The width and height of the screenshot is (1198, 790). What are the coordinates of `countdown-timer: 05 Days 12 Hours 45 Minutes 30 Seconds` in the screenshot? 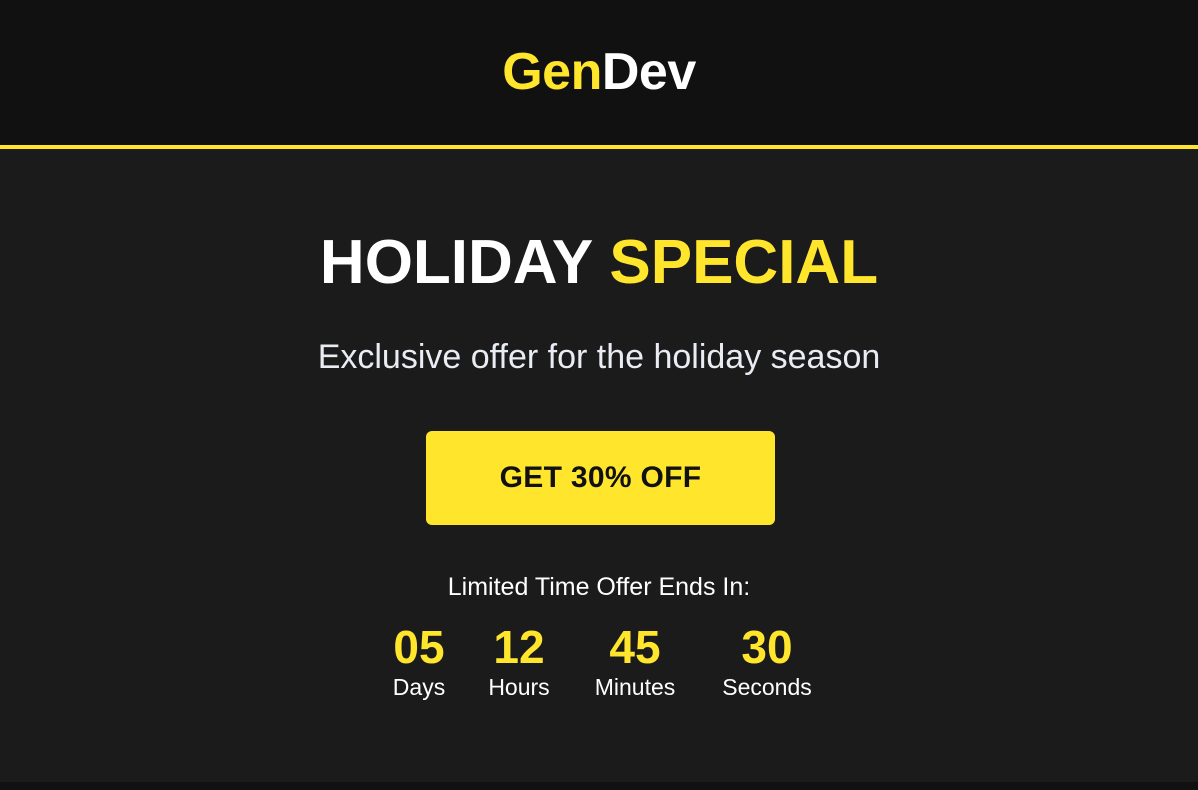 It's located at (599, 661).